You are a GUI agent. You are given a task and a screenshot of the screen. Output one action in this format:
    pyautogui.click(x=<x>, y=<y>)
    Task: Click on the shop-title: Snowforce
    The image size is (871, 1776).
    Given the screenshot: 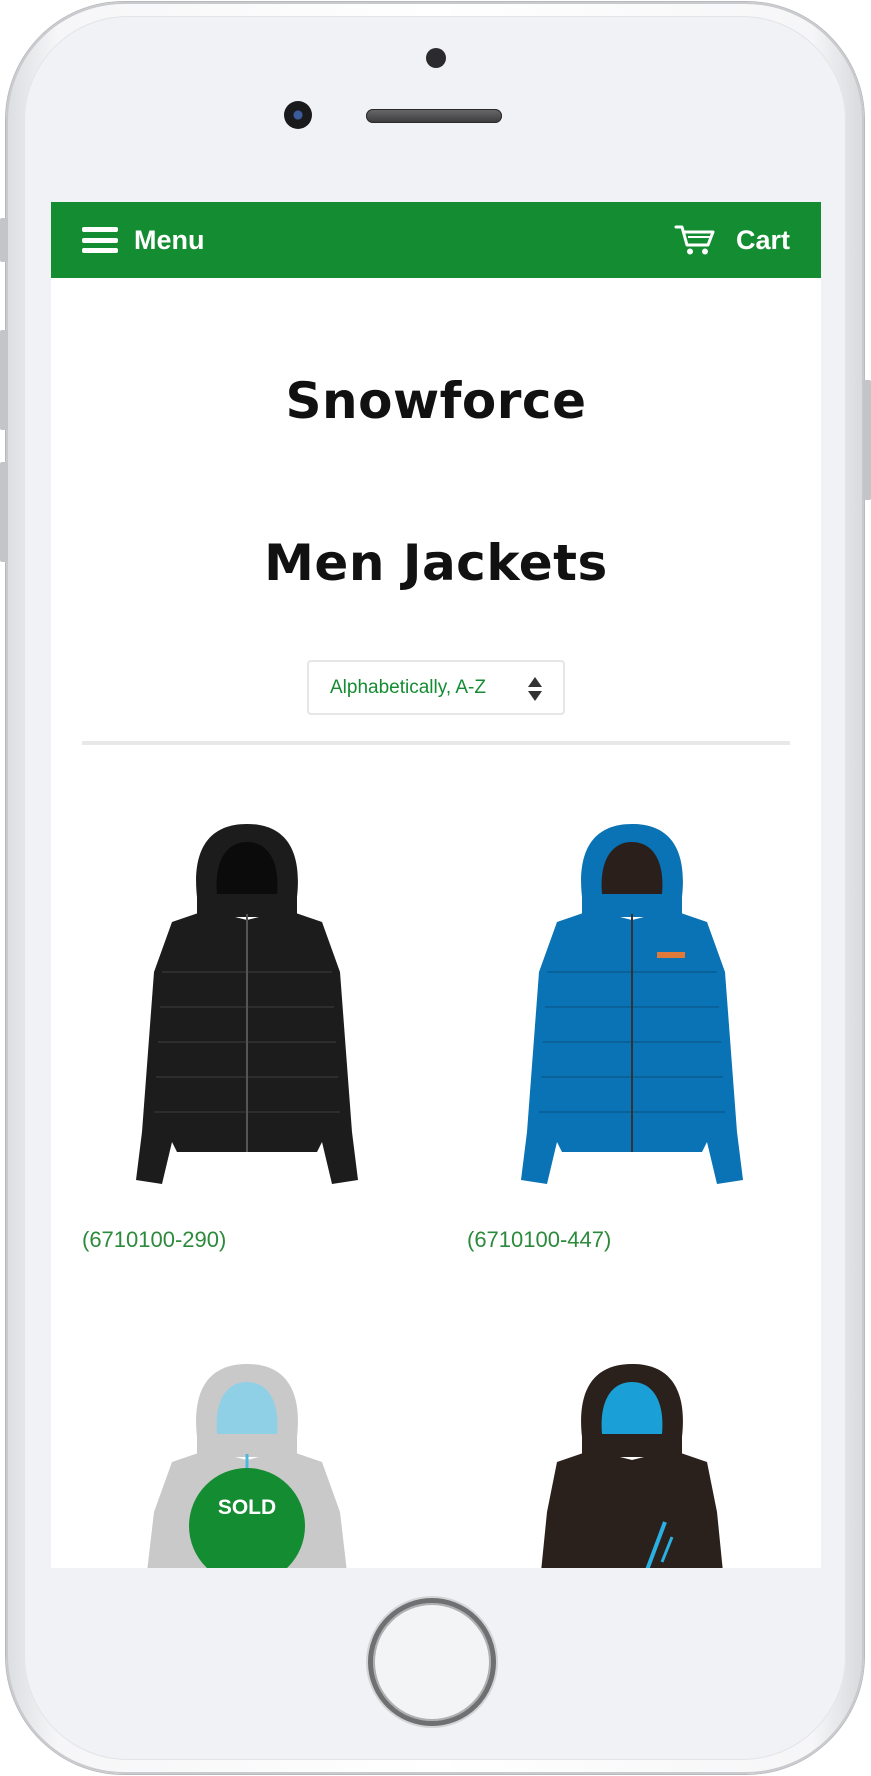 What is the action you would take?
    pyautogui.click(x=436, y=401)
    